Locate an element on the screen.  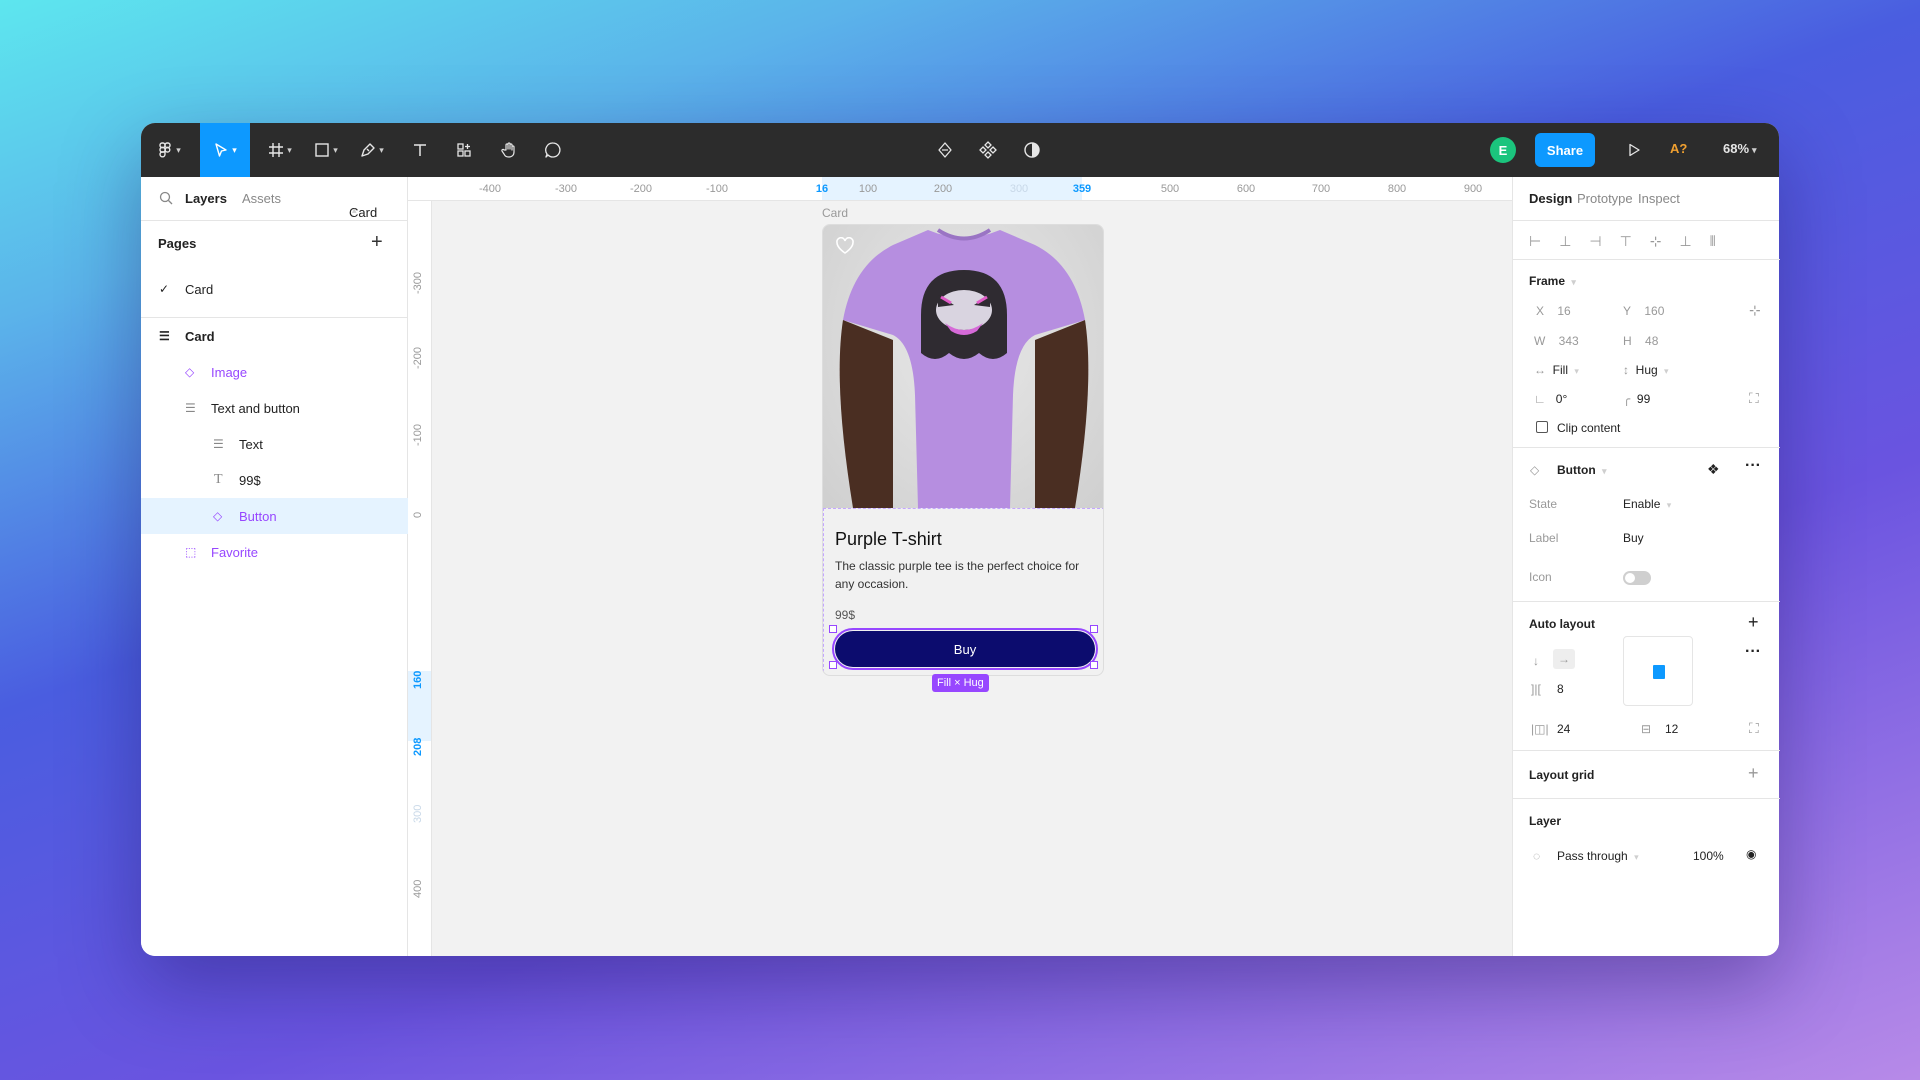
ruler-tick: -100 is located at coordinates (717, 189).